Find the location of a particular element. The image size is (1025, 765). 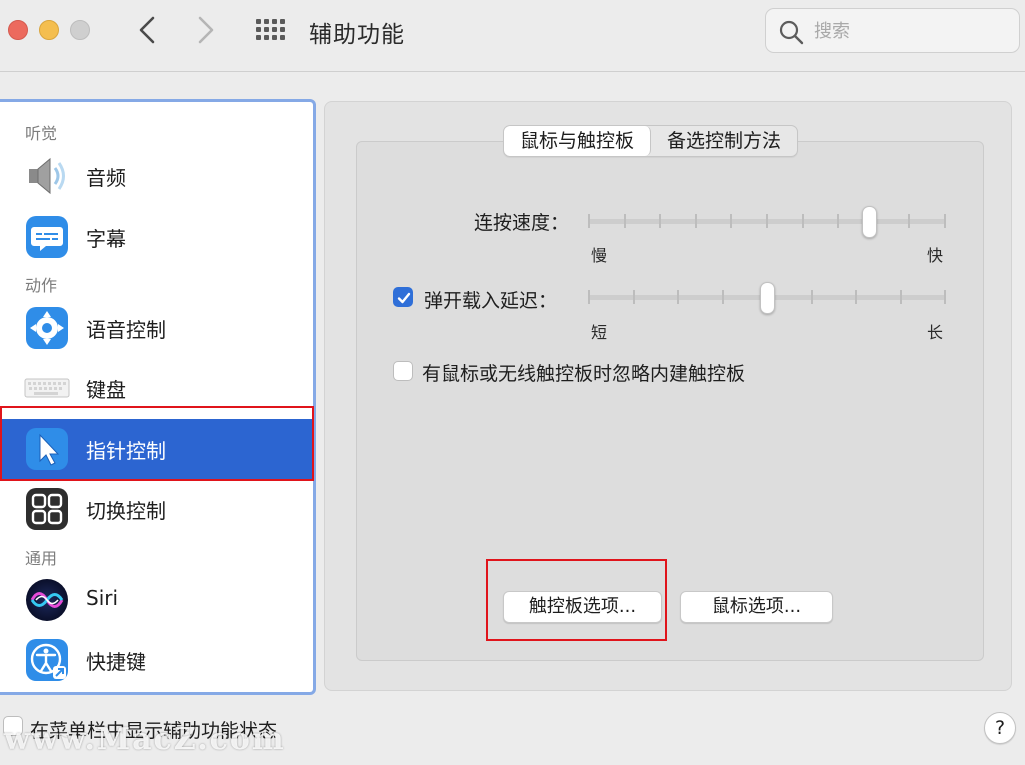

show-in-menubar-label: 在菜单栏中显示辅助功能状态 is located at coordinates (154, 731).